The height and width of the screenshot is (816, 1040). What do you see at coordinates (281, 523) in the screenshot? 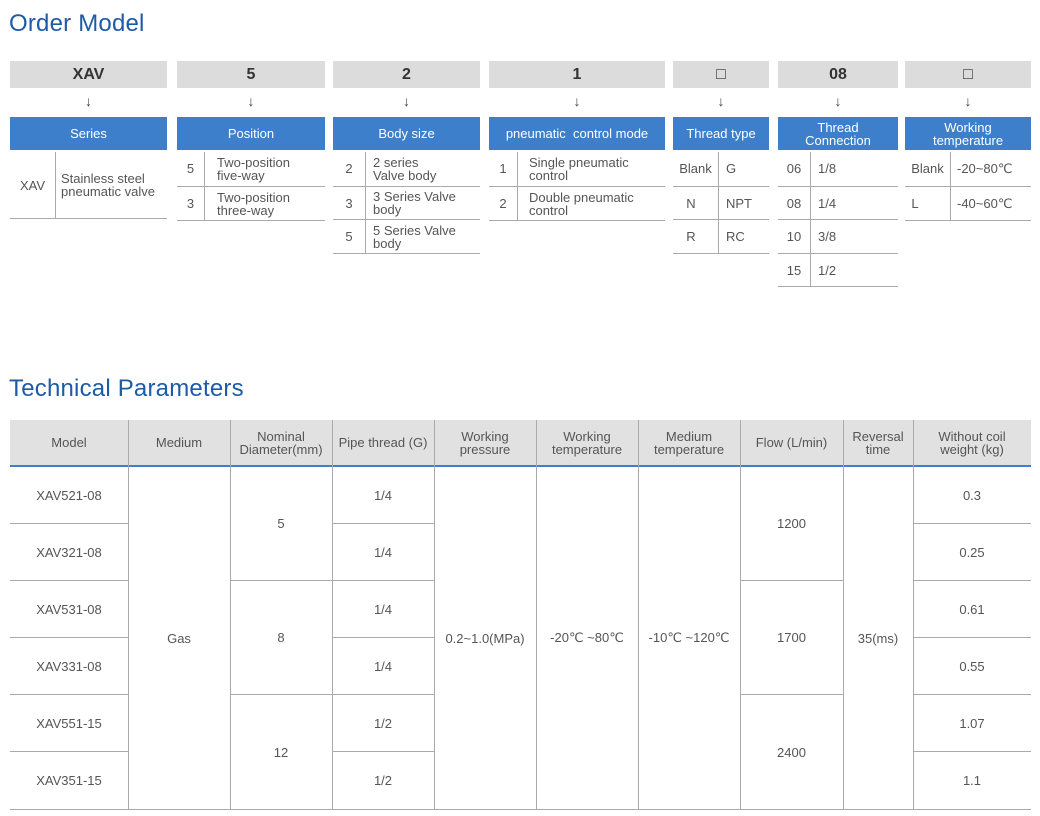
I see `table-cell-nominal-diameter: 5` at bounding box center [281, 523].